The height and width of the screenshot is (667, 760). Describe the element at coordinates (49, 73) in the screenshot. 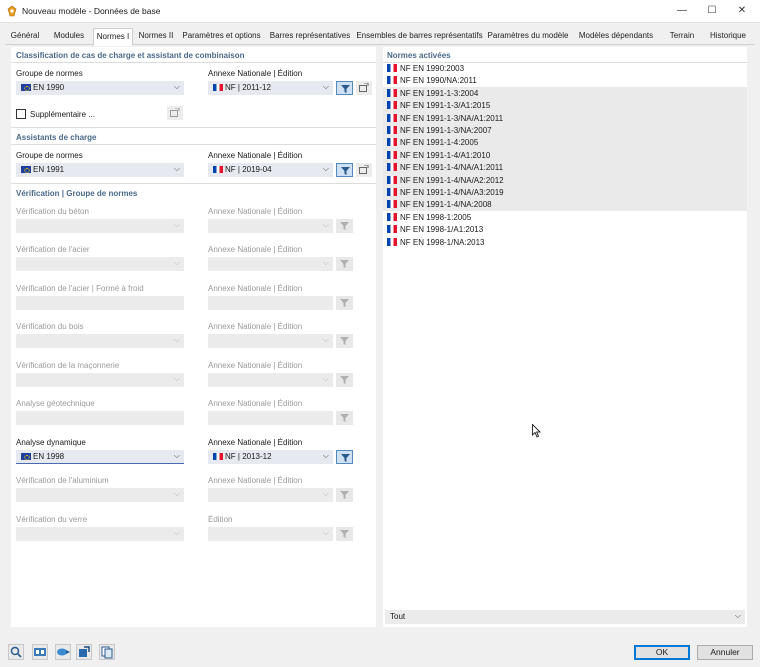

I see `classification-group-label: Groupe de normes` at that location.